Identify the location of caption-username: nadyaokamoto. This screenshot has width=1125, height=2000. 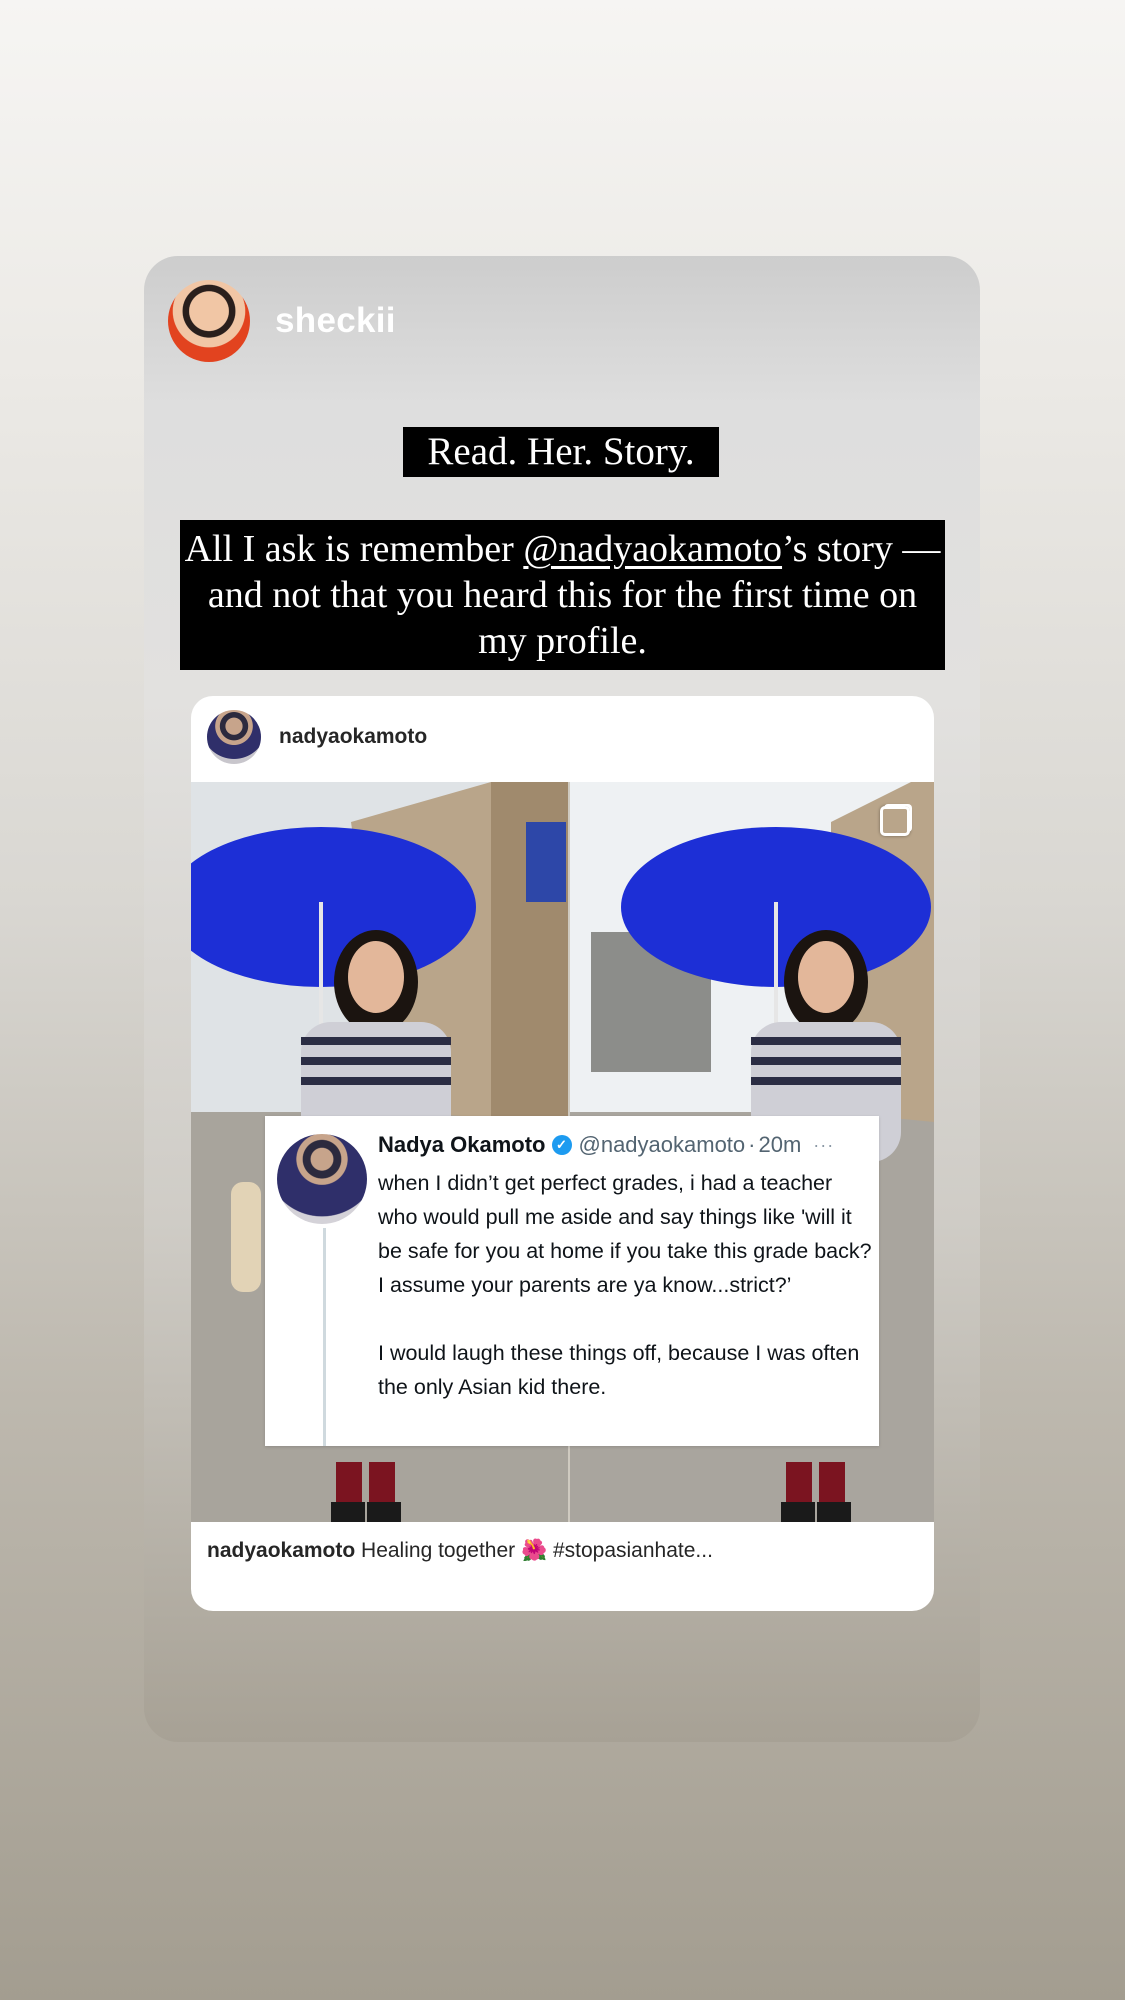
(281, 1550).